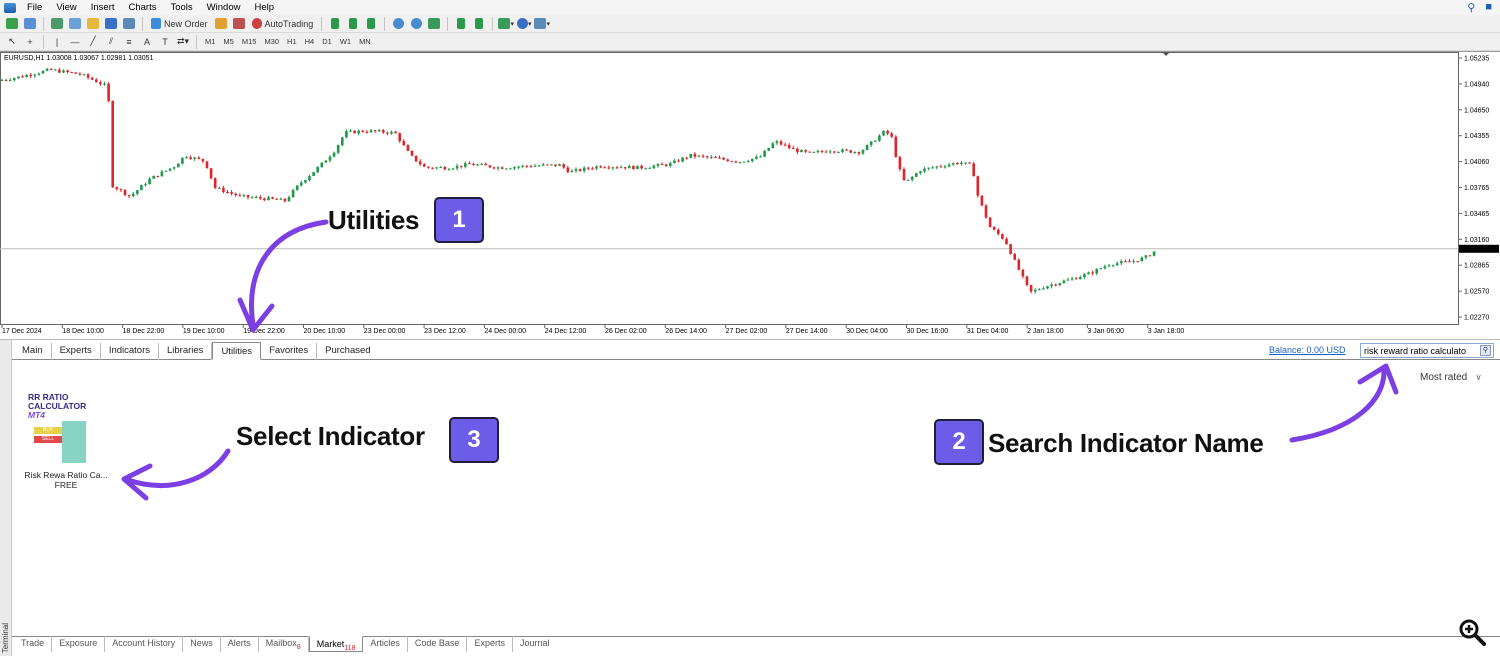 This screenshot has height=656, width=1500. Describe the element at coordinates (347, 351) in the screenshot. I see `tab-purchased: Purchased` at that location.